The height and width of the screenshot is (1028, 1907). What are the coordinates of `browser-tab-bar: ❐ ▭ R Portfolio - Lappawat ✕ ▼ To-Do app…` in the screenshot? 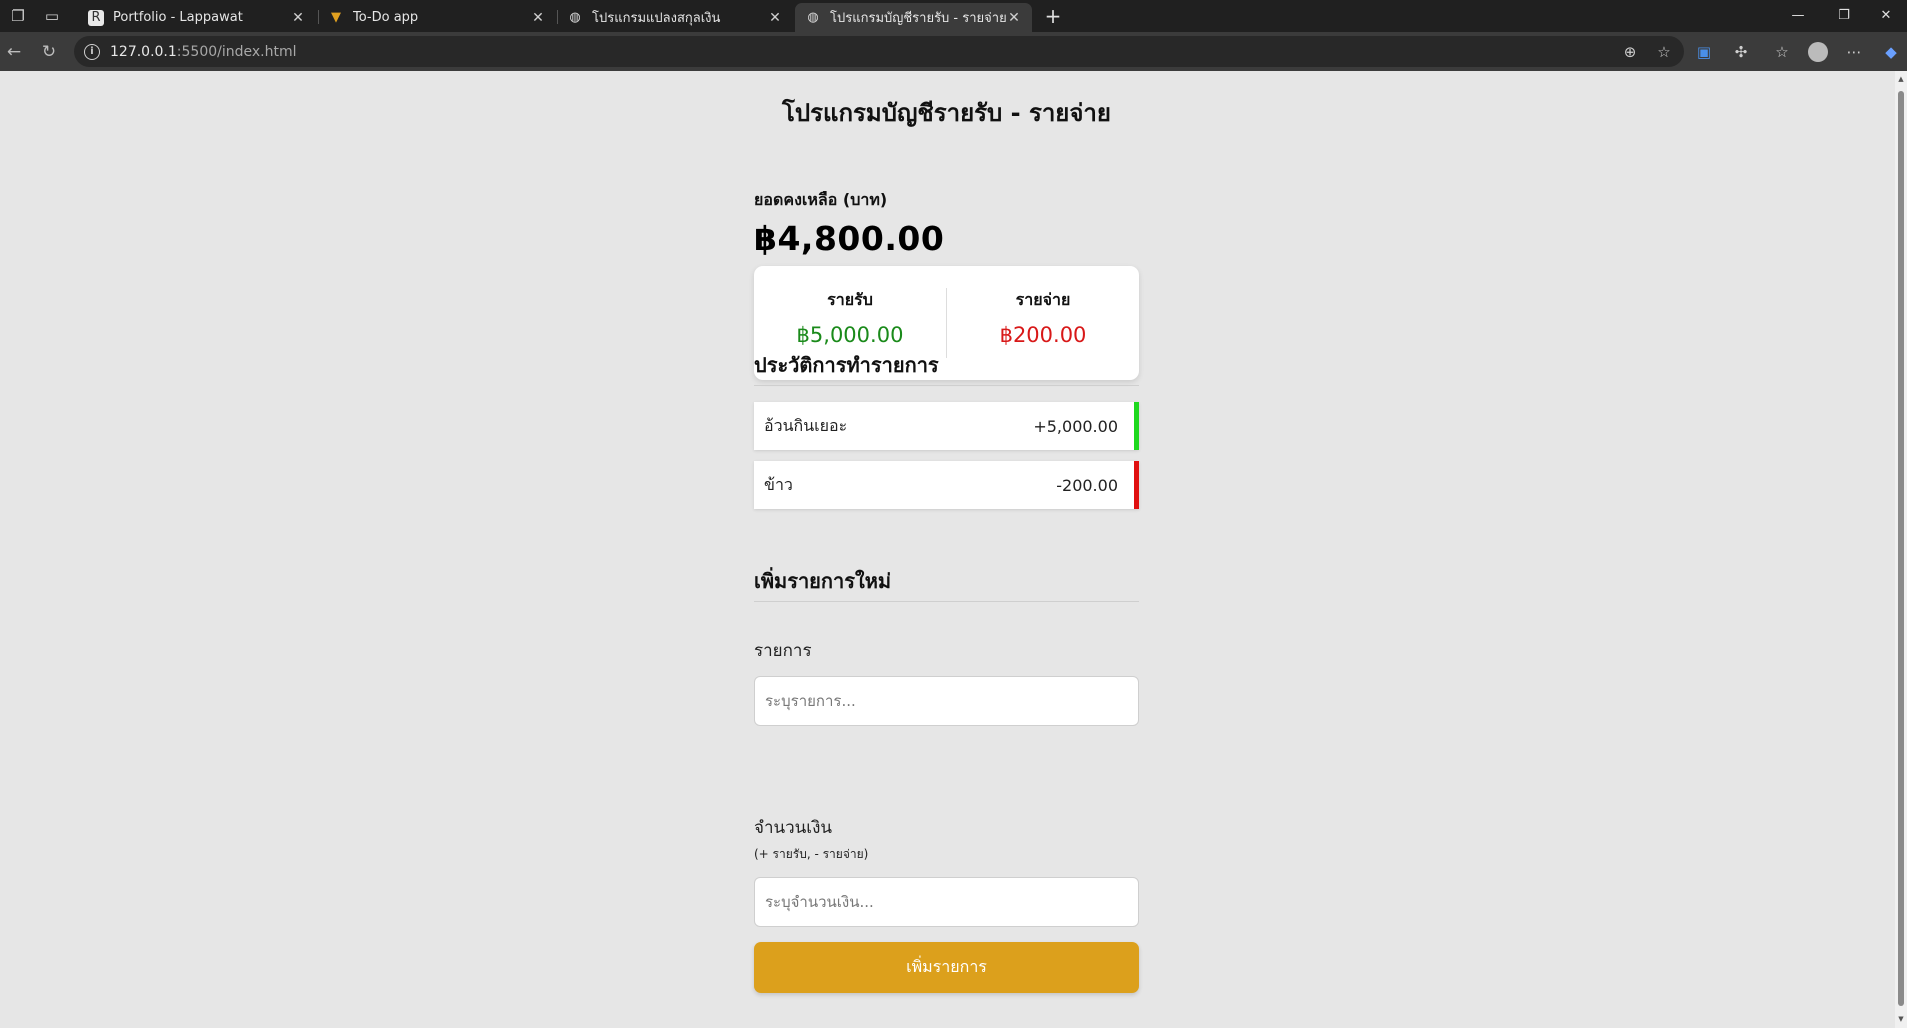 It's located at (953, 16).